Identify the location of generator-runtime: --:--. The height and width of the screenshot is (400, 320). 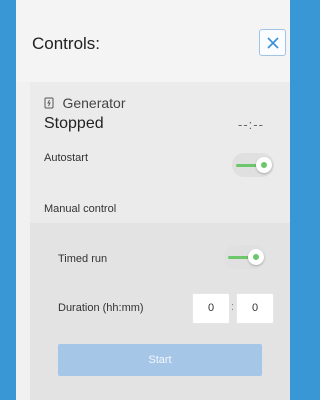
(251, 124).